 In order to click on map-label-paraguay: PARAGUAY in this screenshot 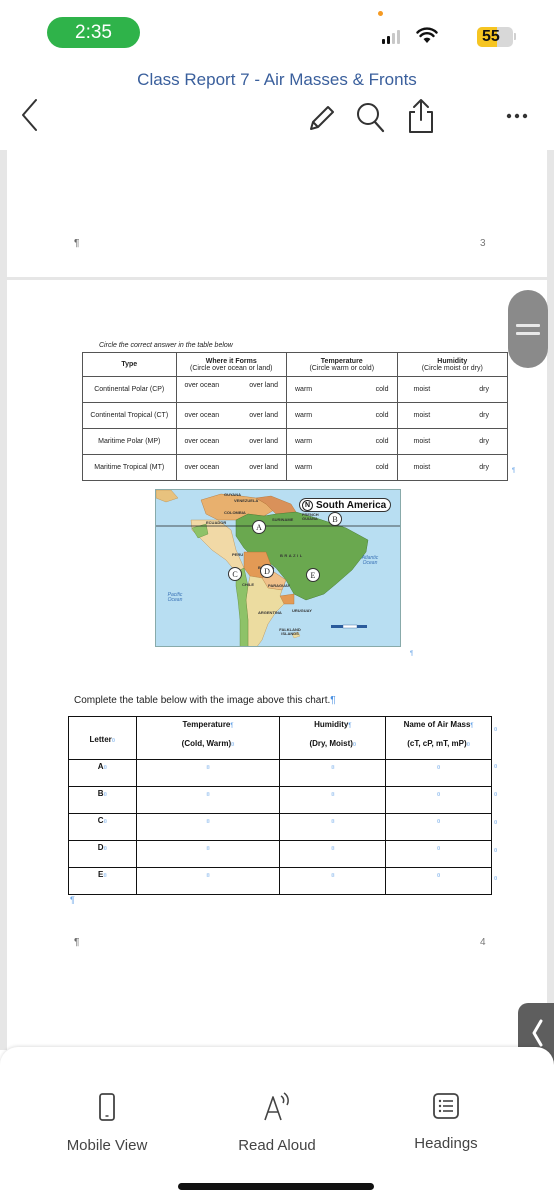, I will do `click(279, 585)`.